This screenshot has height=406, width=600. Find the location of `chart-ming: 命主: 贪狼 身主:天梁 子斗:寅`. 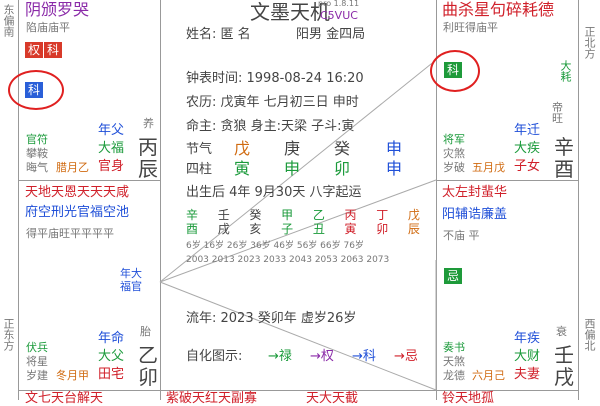

chart-ming: 命主: 贪狼 身主:天梁 子斗:寅 is located at coordinates (270, 126).